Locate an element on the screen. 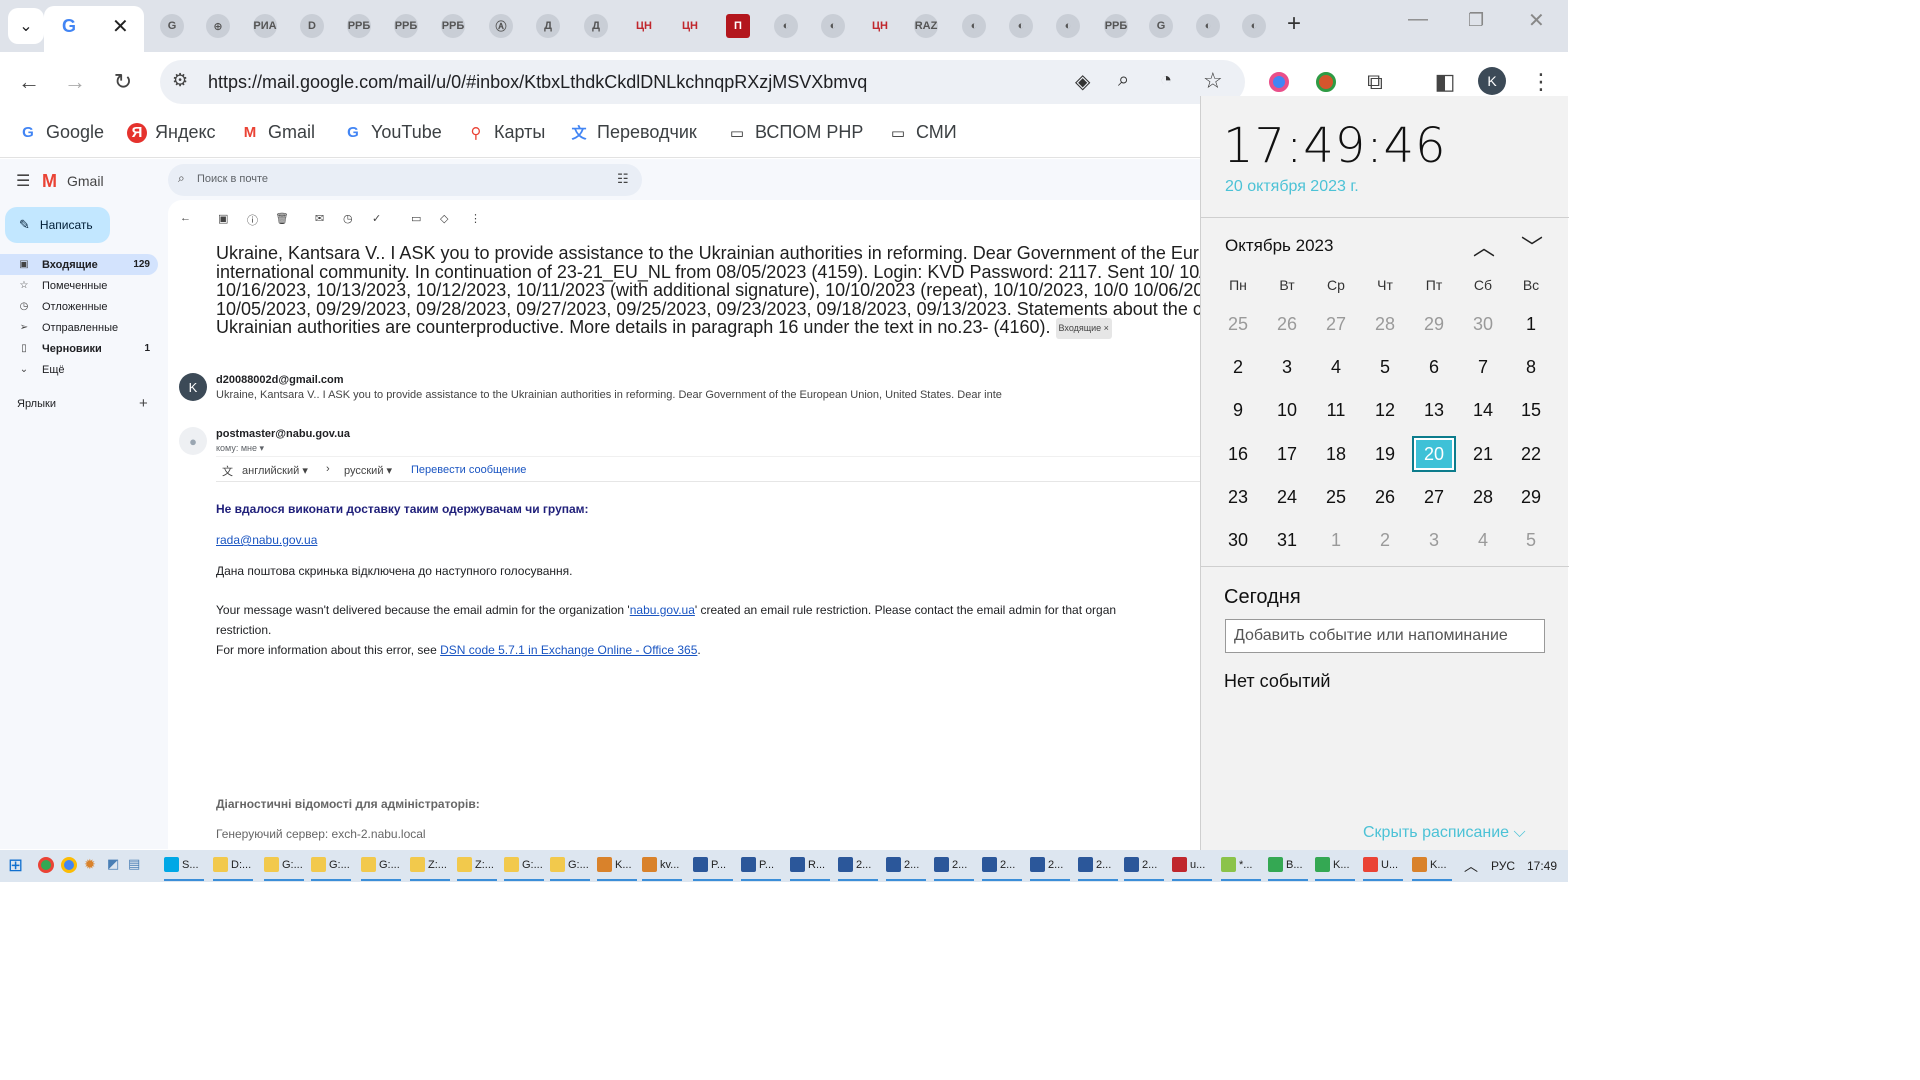 This screenshot has height=1080, width=1920. restore-icon: ❐ is located at coordinates (1476, 20).